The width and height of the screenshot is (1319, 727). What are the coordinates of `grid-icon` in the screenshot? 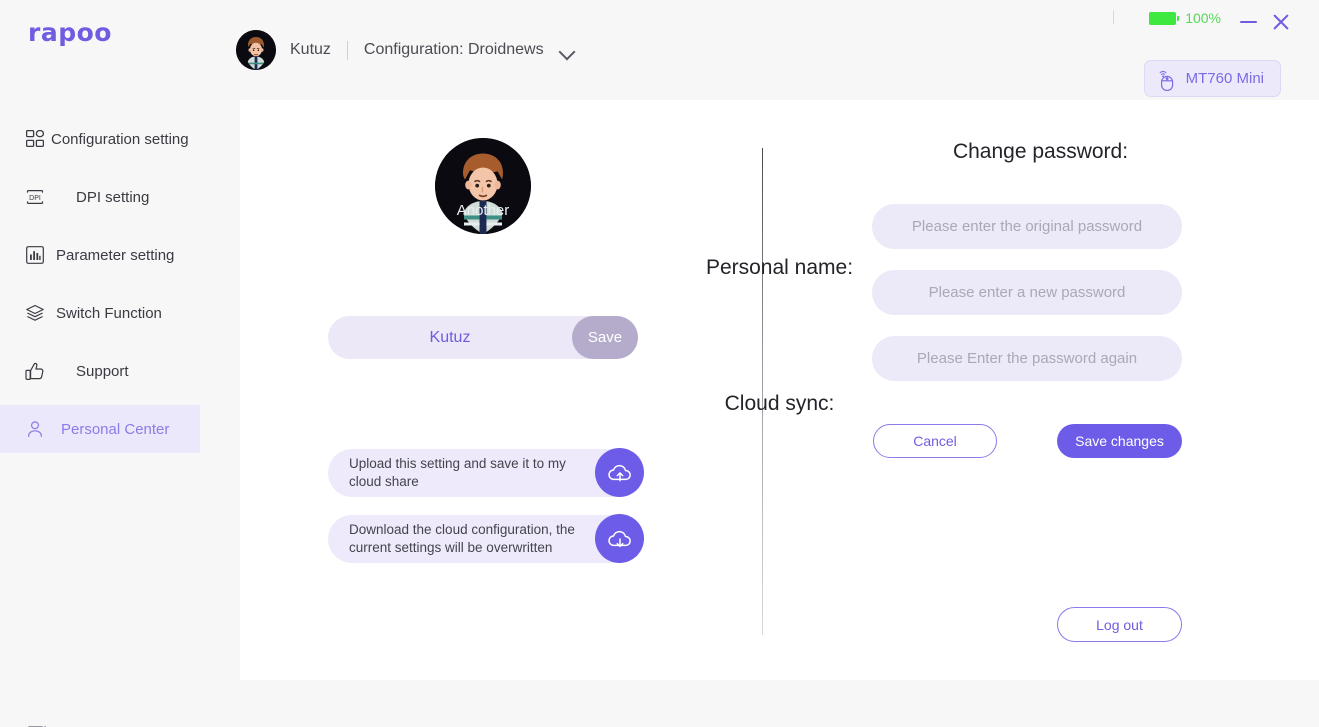 It's located at (35, 139).